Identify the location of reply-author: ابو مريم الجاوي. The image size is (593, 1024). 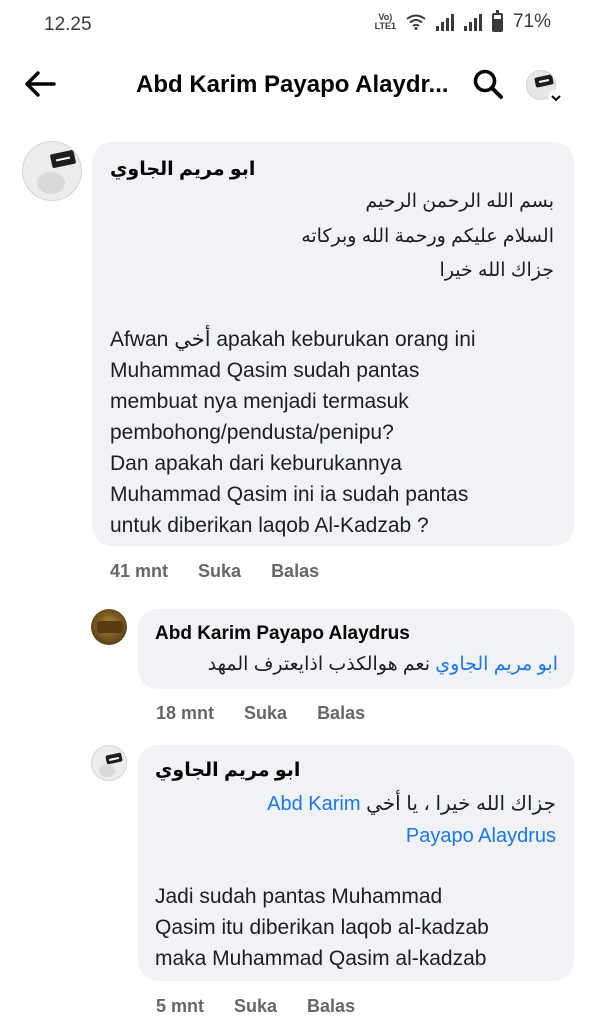
(227, 770).